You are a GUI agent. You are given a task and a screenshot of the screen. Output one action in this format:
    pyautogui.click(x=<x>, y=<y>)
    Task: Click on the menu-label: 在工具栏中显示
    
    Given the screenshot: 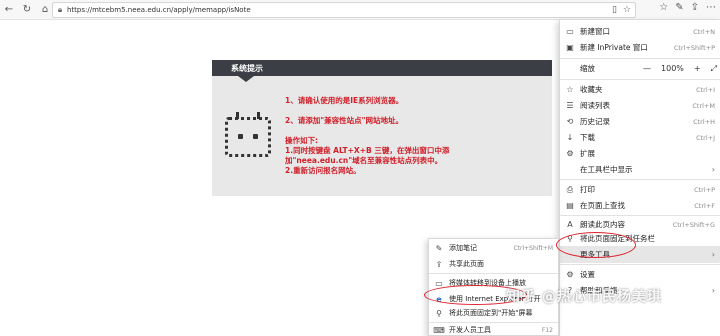 What is the action you would take?
    pyautogui.click(x=606, y=169)
    